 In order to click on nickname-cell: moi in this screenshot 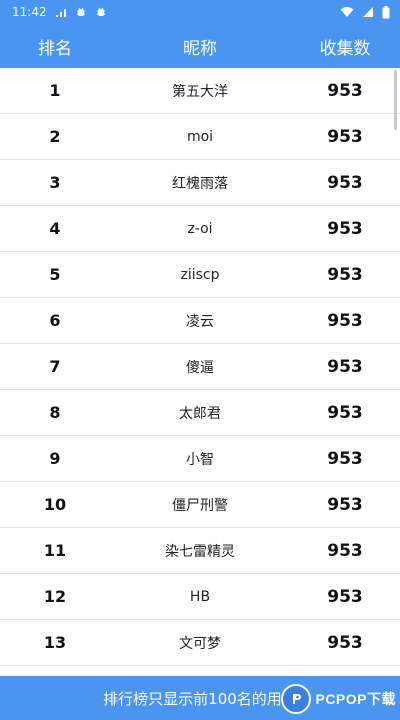, I will do `click(200, 136)`.